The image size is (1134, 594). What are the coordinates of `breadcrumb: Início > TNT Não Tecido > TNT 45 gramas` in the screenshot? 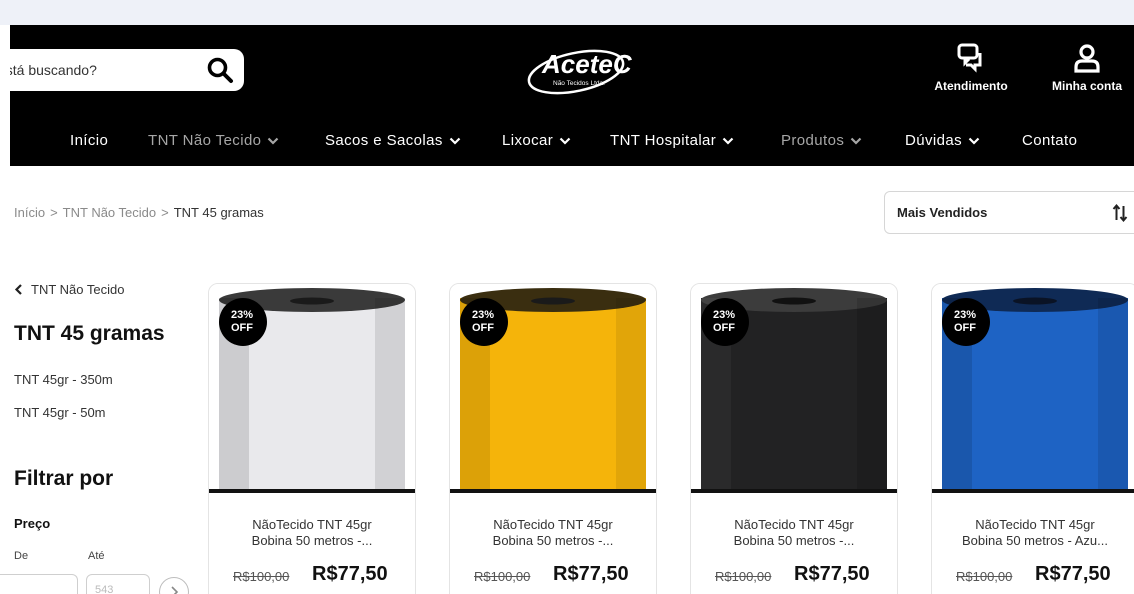 It's located at (139, 212).